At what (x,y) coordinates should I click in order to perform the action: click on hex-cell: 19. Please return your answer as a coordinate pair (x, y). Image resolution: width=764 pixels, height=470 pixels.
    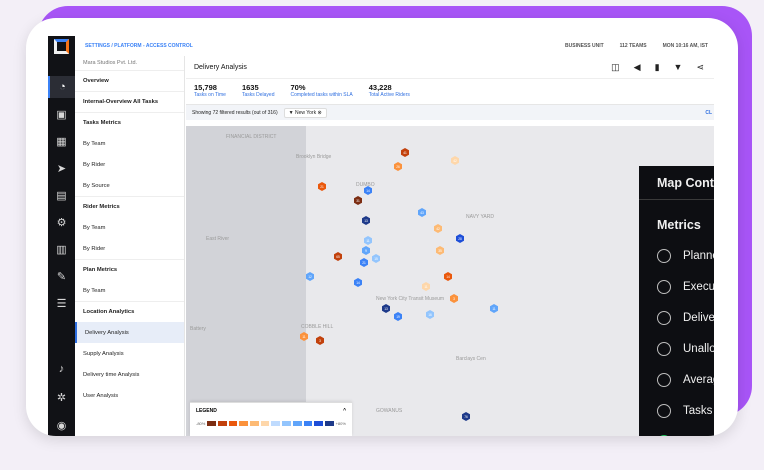
    Looking at the image, I should click on (398, 316).